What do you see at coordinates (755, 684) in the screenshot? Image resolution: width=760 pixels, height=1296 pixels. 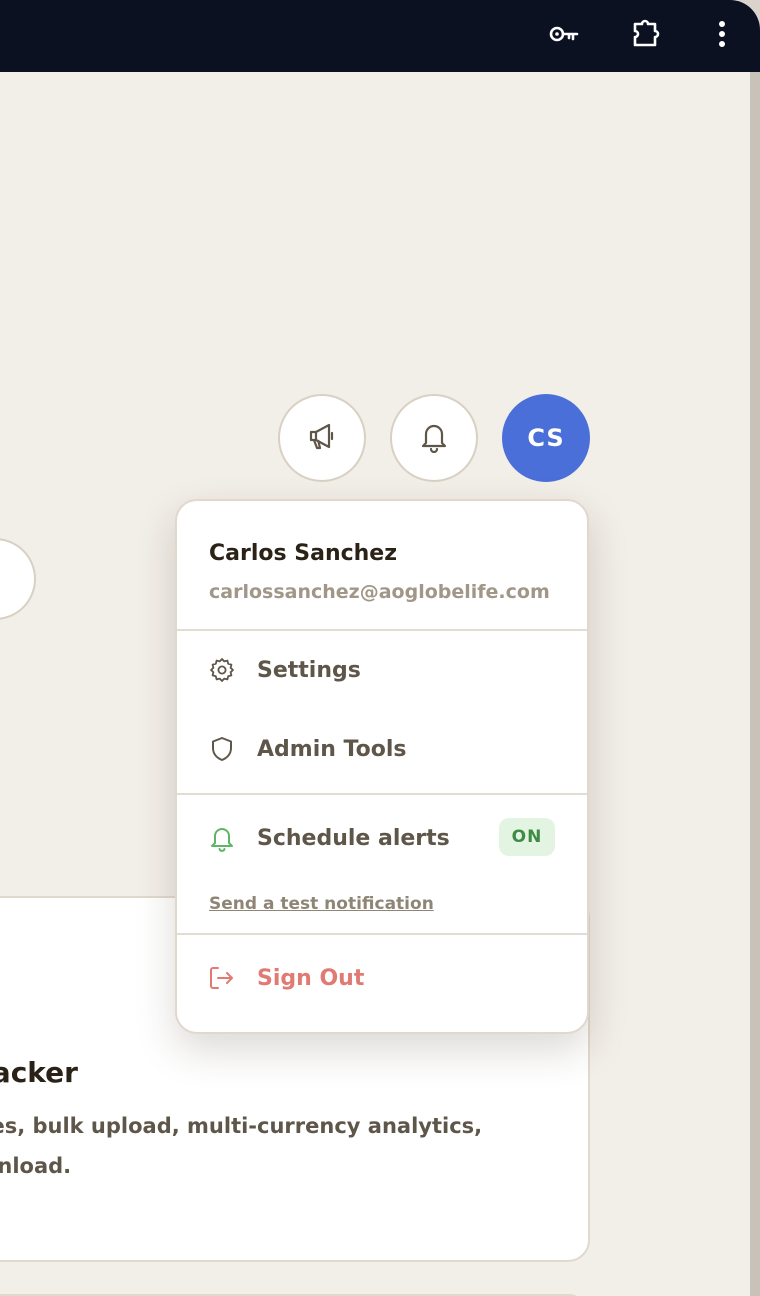 I see `scrollbar` at bounding box center [755, 684].